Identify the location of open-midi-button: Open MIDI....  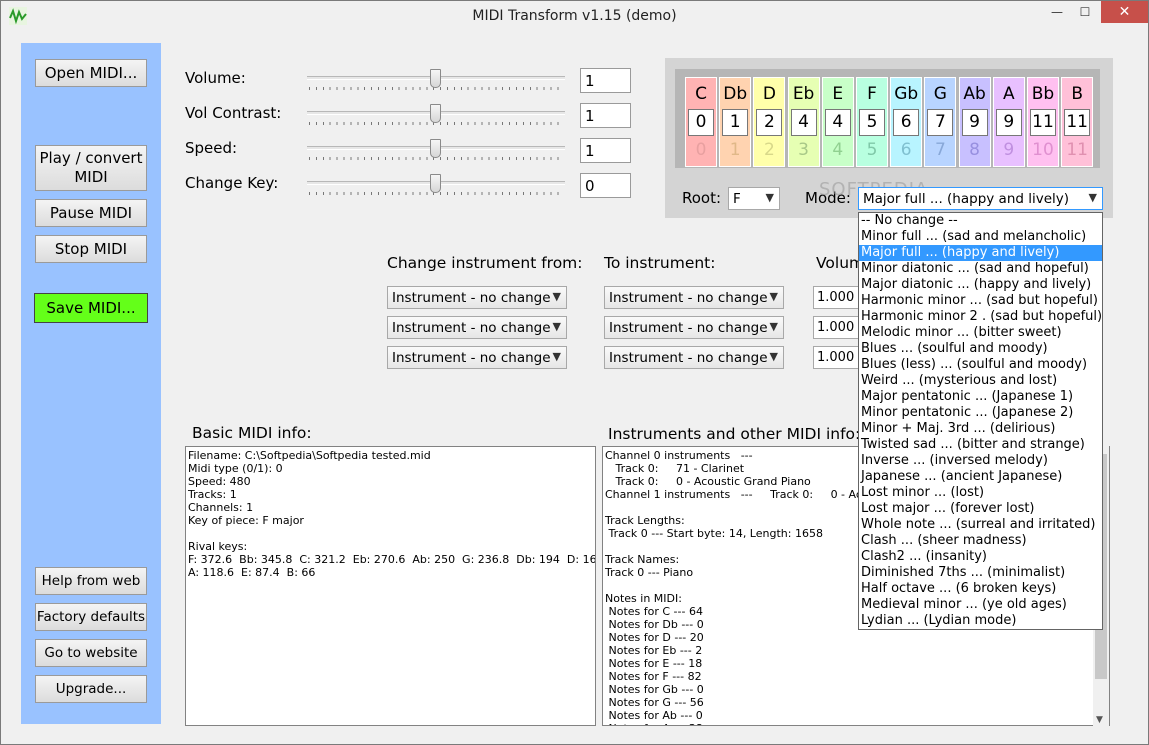
(91, 73).